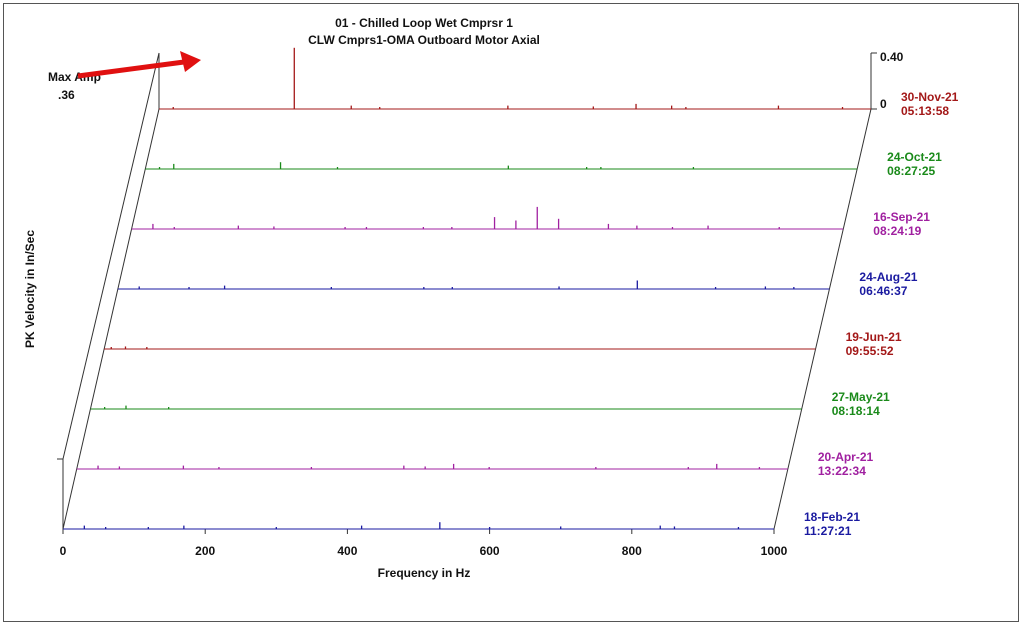 This screenshot has width=1024, height=627. What do you see at coordinates (911, 171) in the screenshot?
I see `series-time-label: 08:27:25` at bounding box center [911, 171].